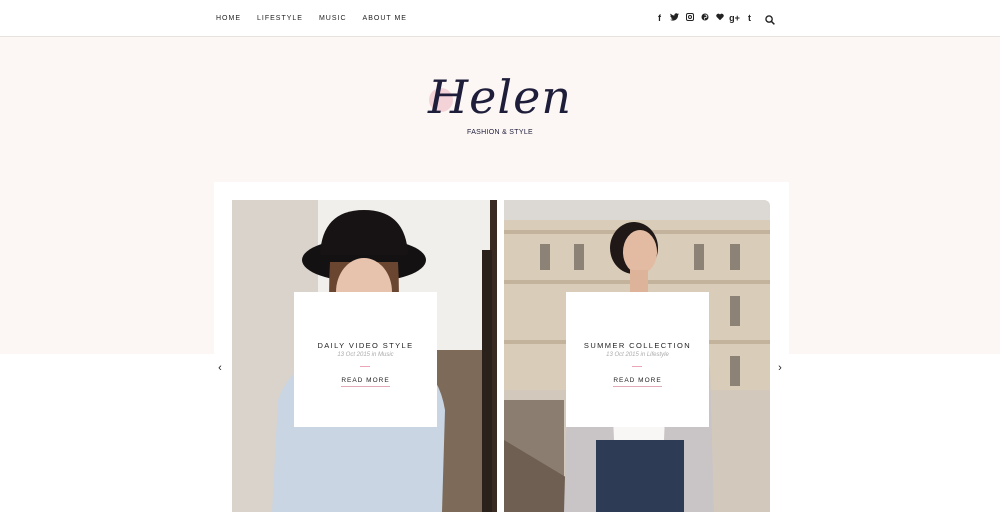  Describe the element at coordinates (637, 355) in the screenshot. I see `post-meta: 13 Oct 2015 in Lifestyle` at that location.